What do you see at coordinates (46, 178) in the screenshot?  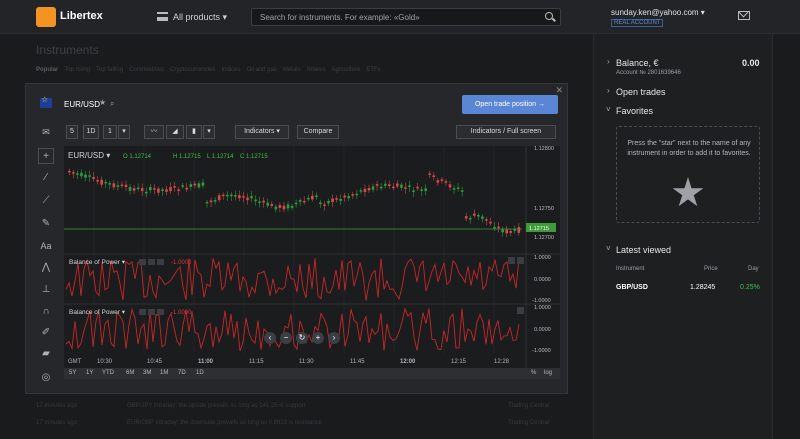 I see `line-icon: ⁄` at bounding box center [46, 178].